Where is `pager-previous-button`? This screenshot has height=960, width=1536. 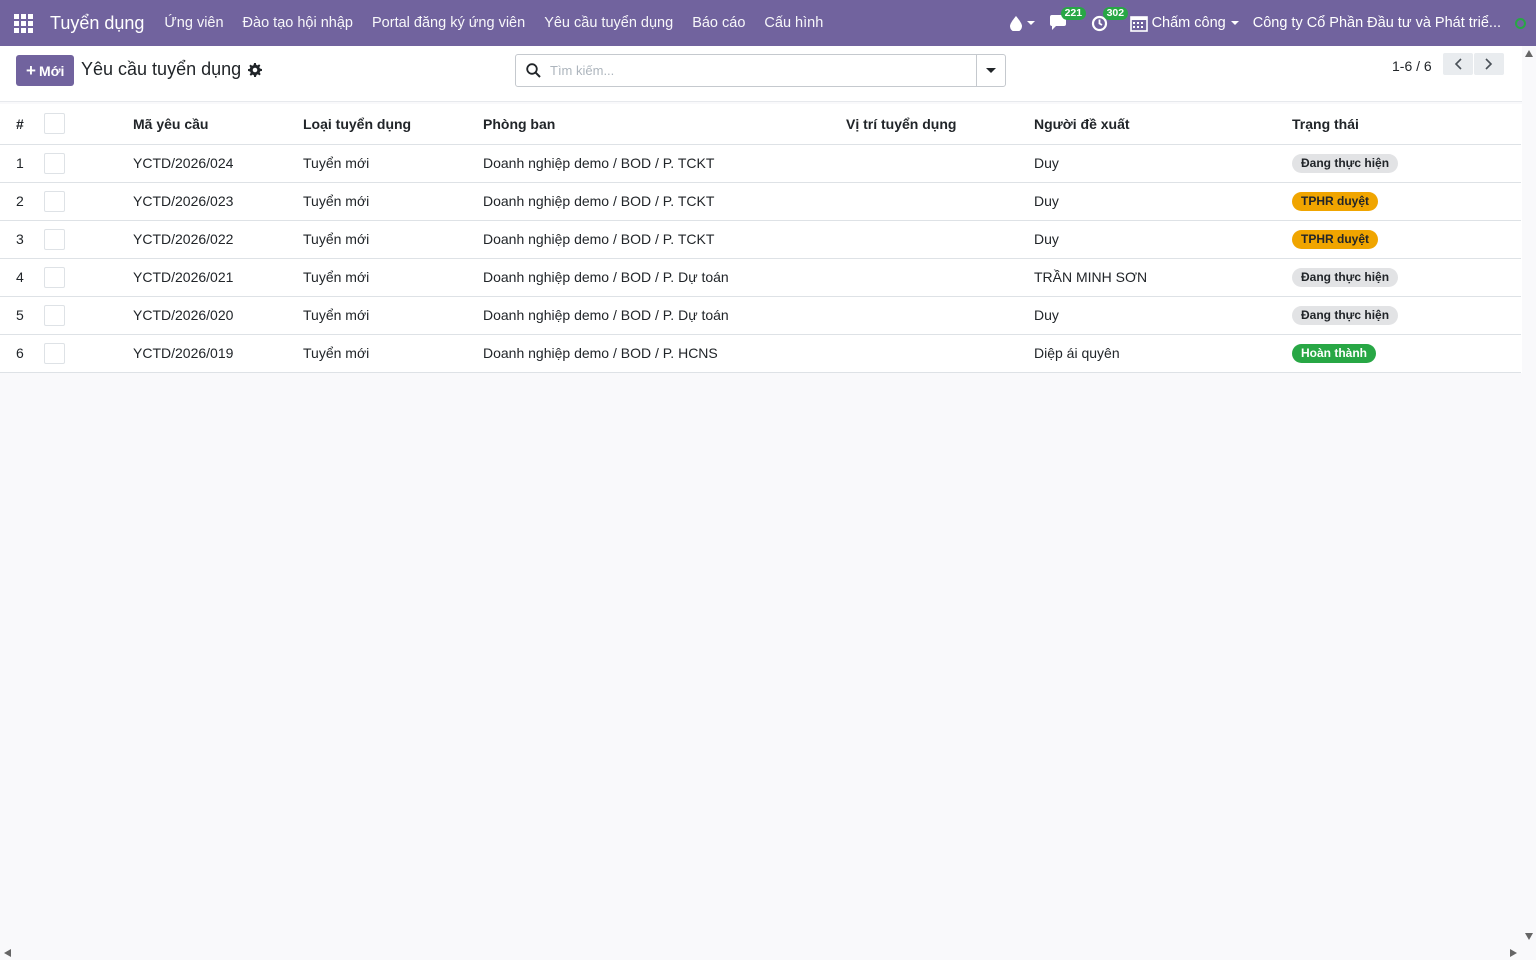 pager-previous-button is located at coordinates (1458, 64).